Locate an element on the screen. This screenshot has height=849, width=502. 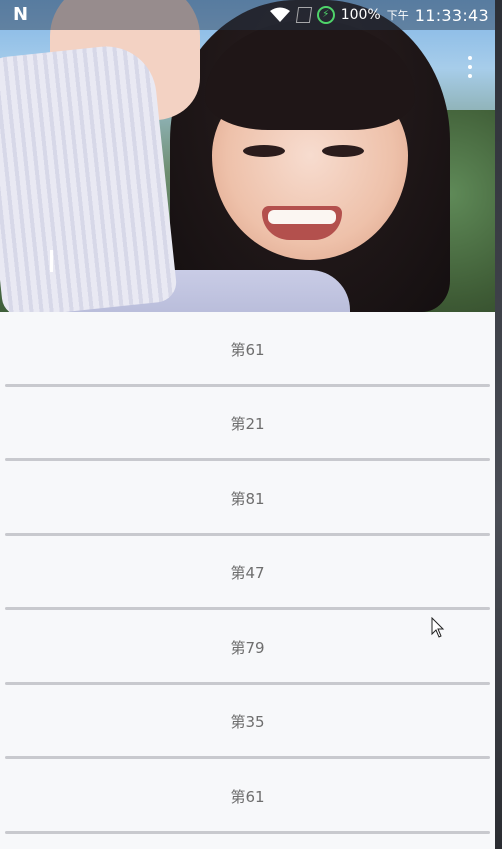
time-period: 下午 is located at coordinates (397, 15).